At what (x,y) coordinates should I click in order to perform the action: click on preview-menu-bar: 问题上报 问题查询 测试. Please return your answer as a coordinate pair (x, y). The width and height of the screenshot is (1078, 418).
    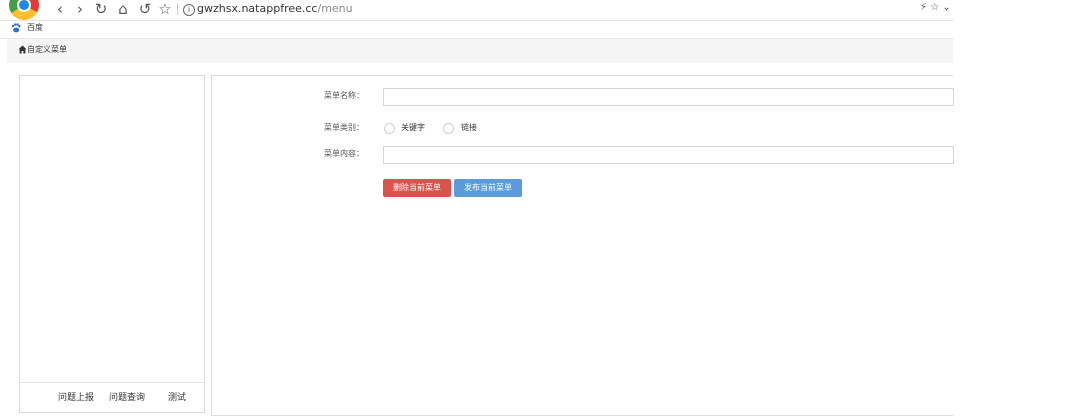
    Looking at the image, I should click on (112, 397).